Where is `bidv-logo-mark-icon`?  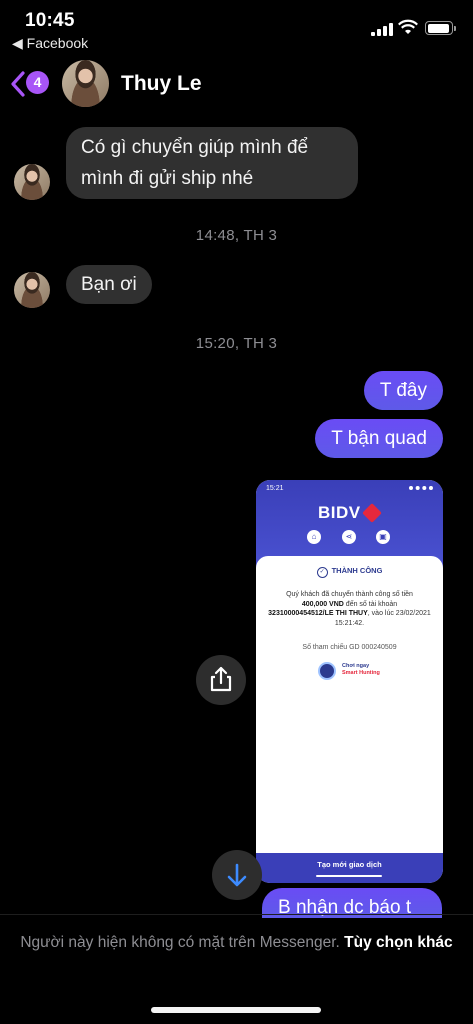 bidv-logo-mark-icon is located at coordinates (372, 513).